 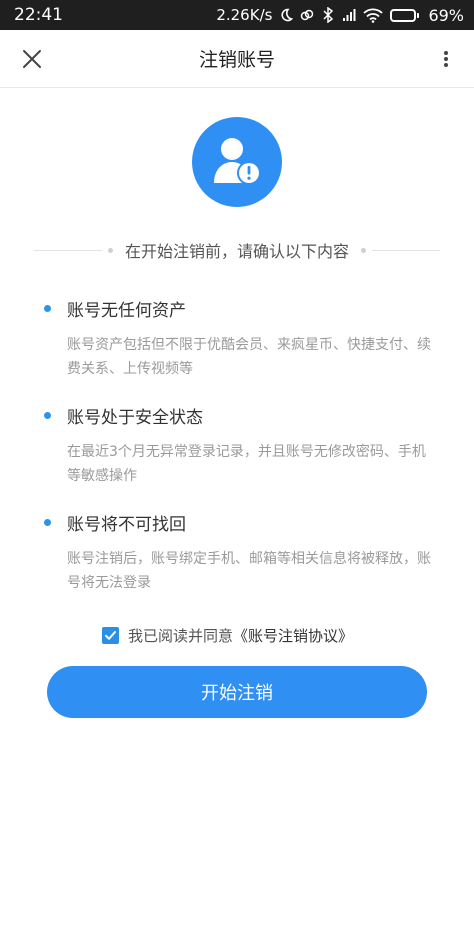 I want to click on status-bar: 22:41 2.26K/s 69%, so click(x=237, y=15).